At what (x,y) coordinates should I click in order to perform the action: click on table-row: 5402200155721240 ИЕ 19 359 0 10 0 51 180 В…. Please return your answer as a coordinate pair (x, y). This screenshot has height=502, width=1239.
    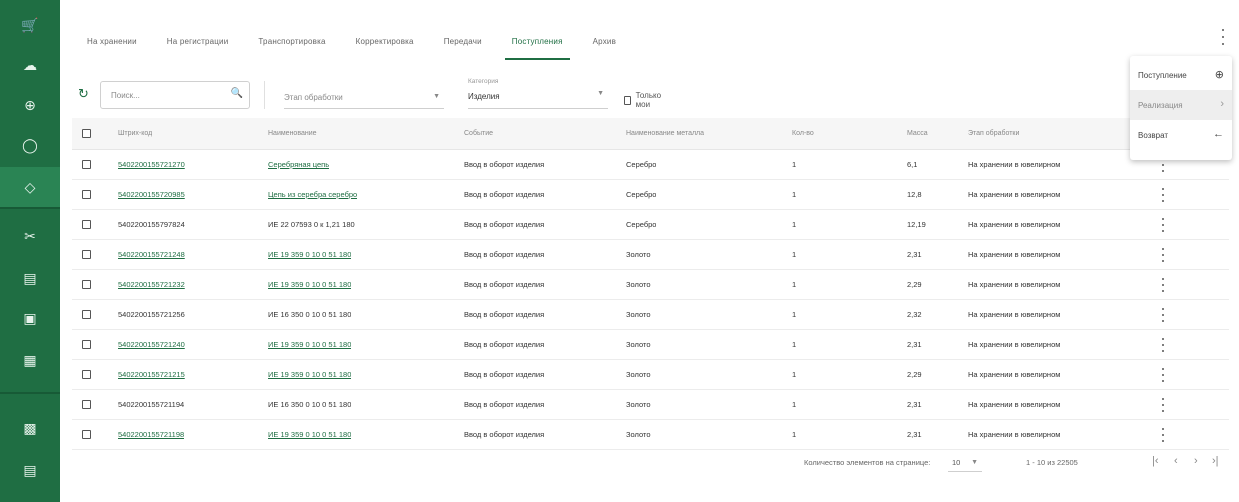
    Looking at the image, I should click on (650, 345).